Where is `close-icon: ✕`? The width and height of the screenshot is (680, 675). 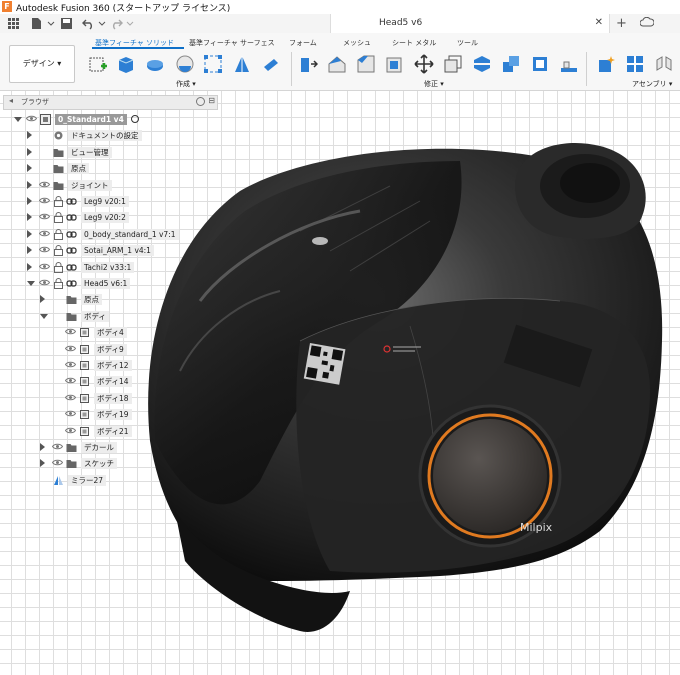 close-icon: ✕ is located at coordinates (599, 22).